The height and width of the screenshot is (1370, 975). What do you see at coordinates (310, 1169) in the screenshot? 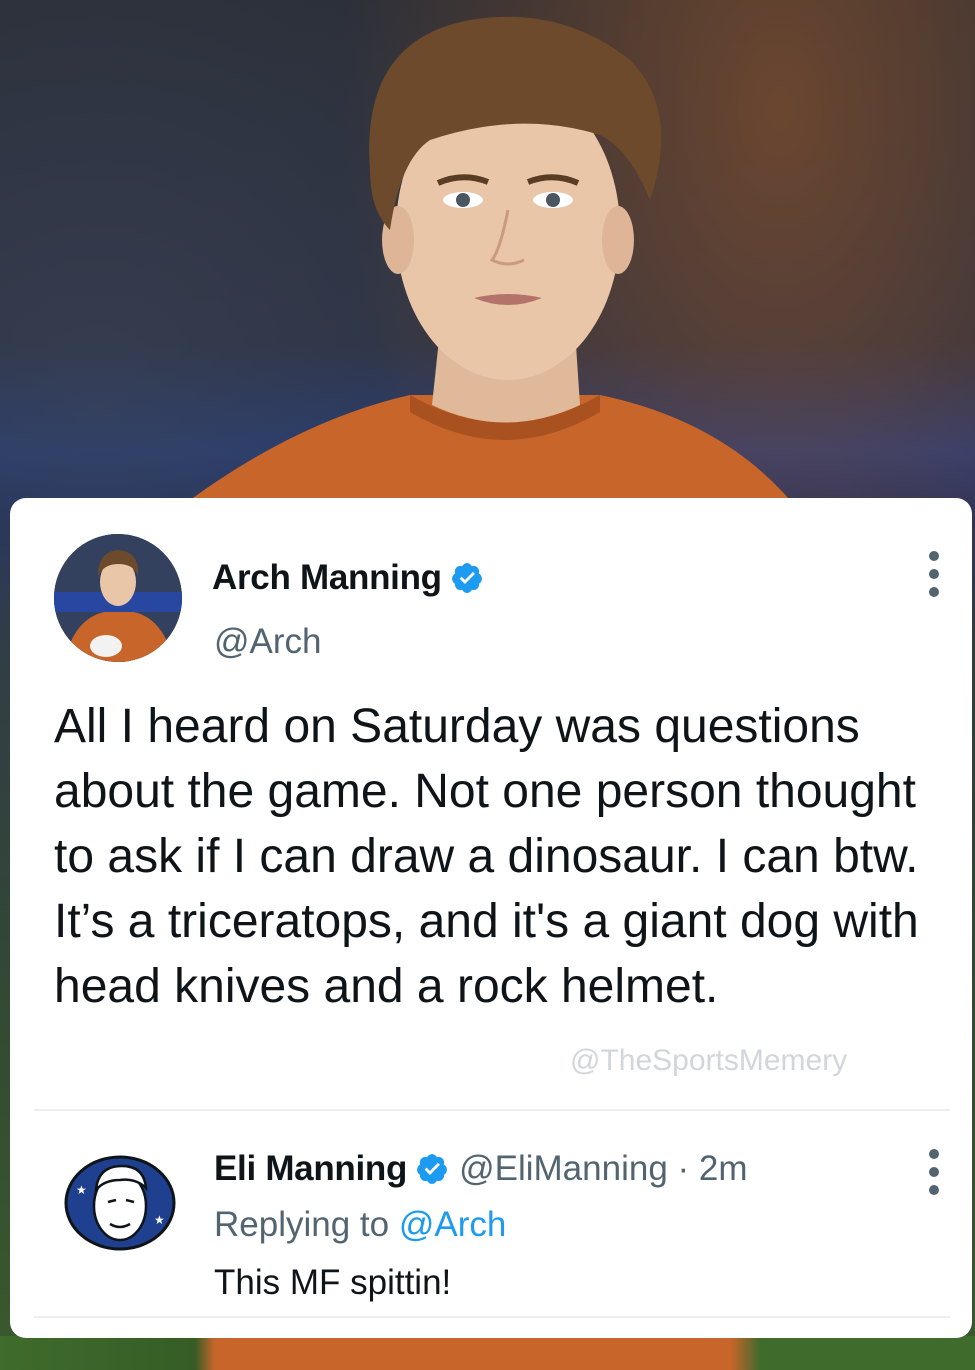
I see `reply-author-name: Eli Manning` at bounding box center [310, 1169].